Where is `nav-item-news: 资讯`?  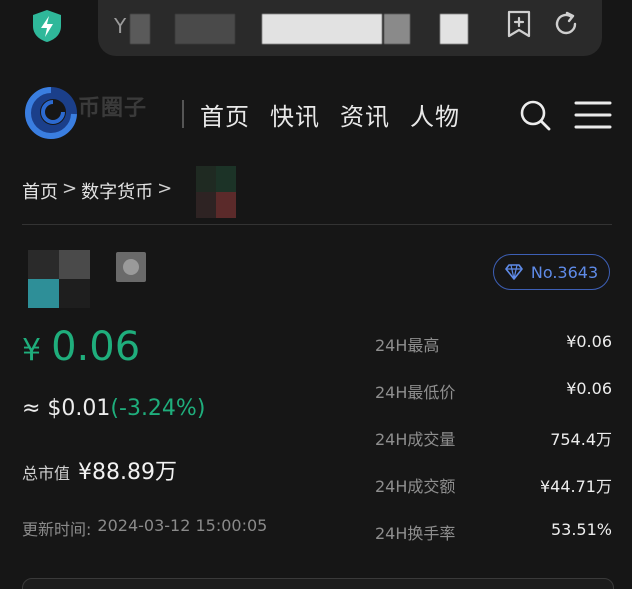 nav-item-news: 资讯 is located at coordinates (365, 114).